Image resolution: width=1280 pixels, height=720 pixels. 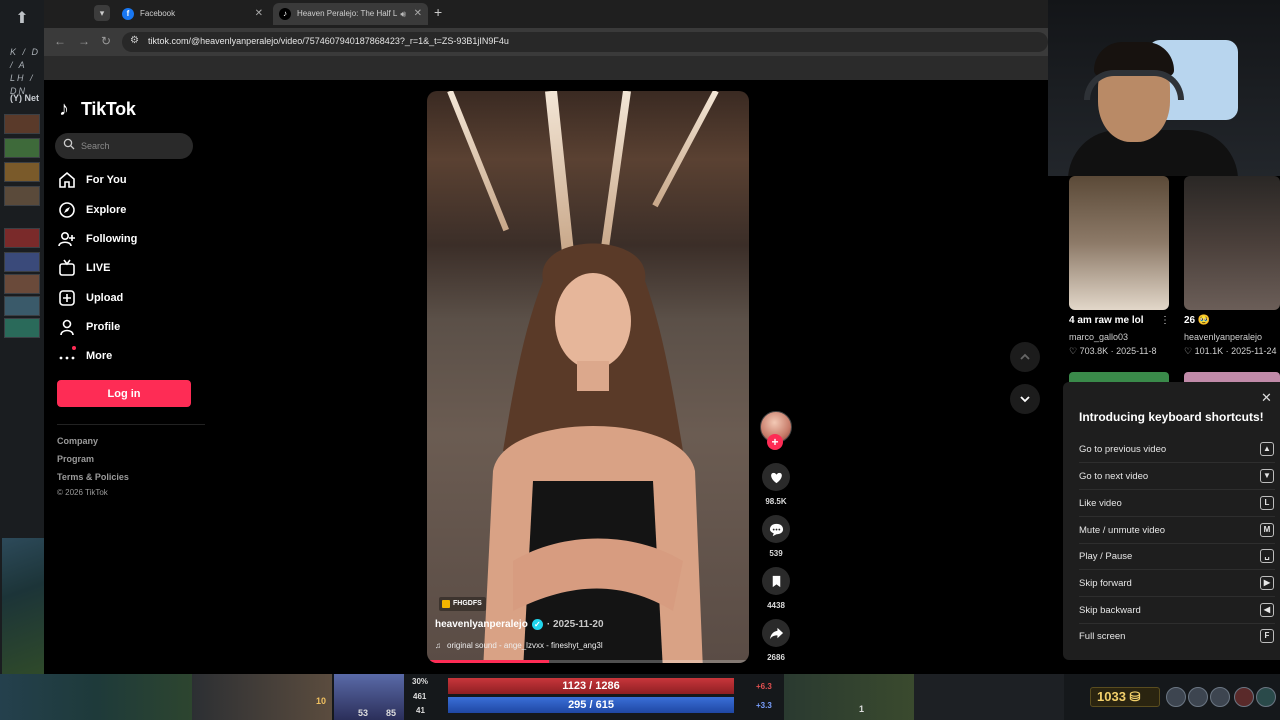 I want to click on video-date-row: · 2025-11-20, so click(x=575, y=624).